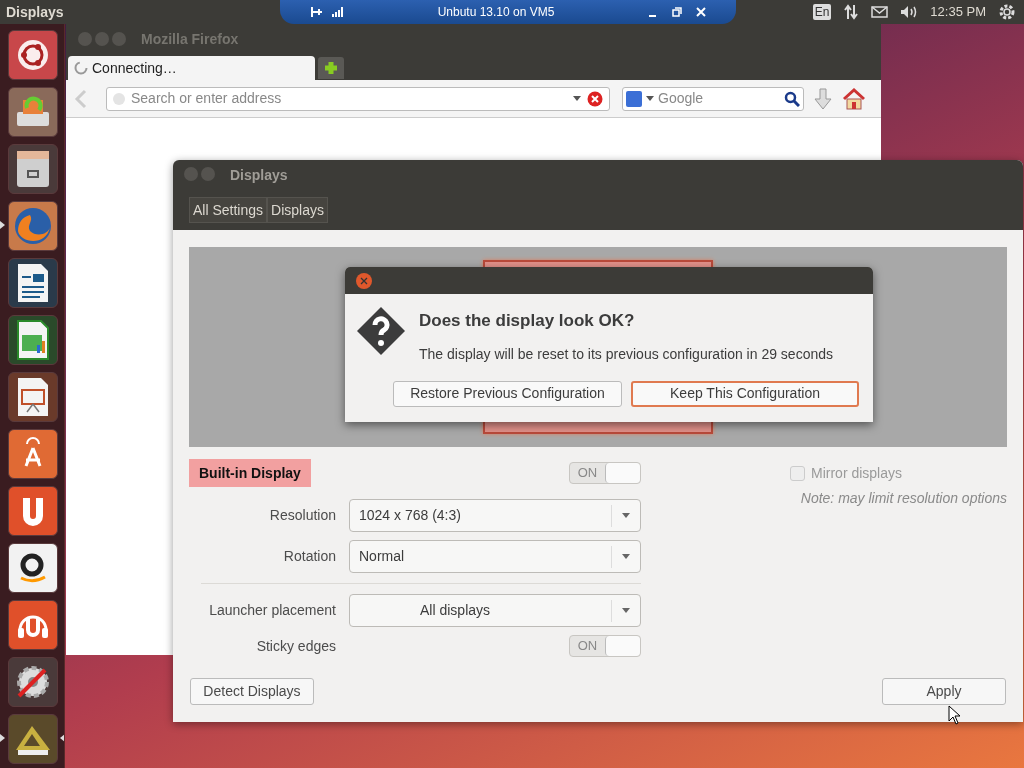  Describe the element at coordinates (944, 691) in the screenshot. I see `apply-button: Apply` at that location.